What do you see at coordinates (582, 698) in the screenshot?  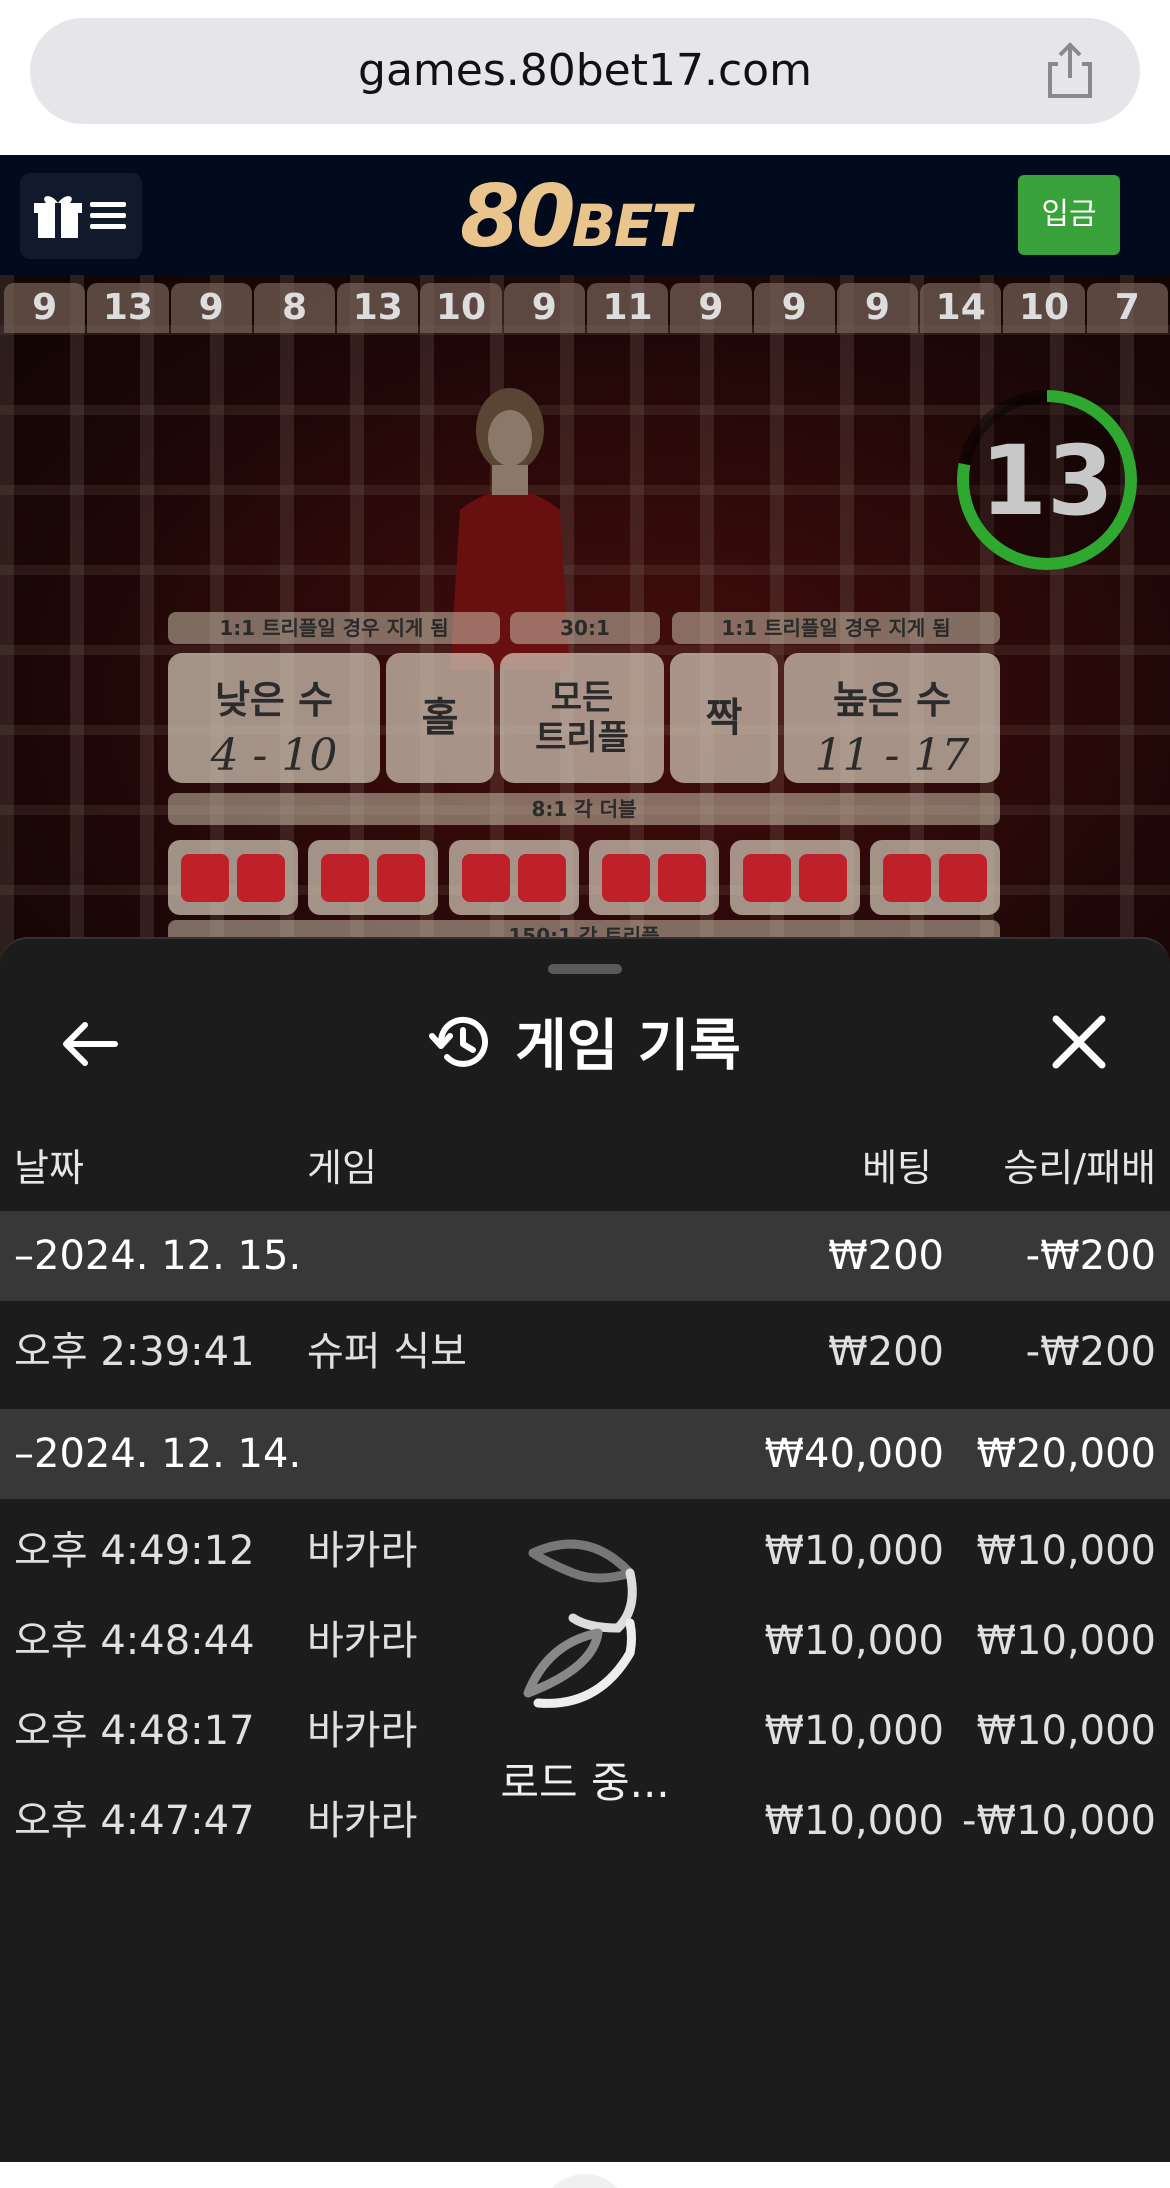 I see `bet-any-triple-line1: 모든` at bounding box center [582, 698].